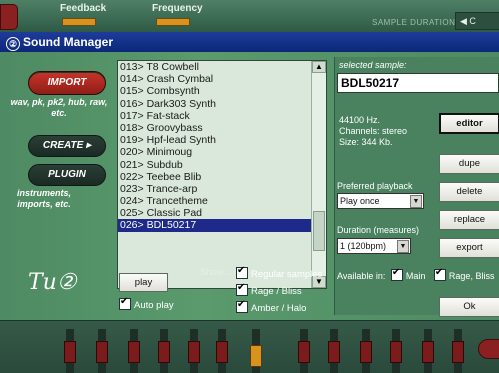 This screenshot has width=499, height=373. Describe the element at coordinates (222, 79) in the screenshot. I see `sample-list-item: 014> Crash Cymbal` at that location.